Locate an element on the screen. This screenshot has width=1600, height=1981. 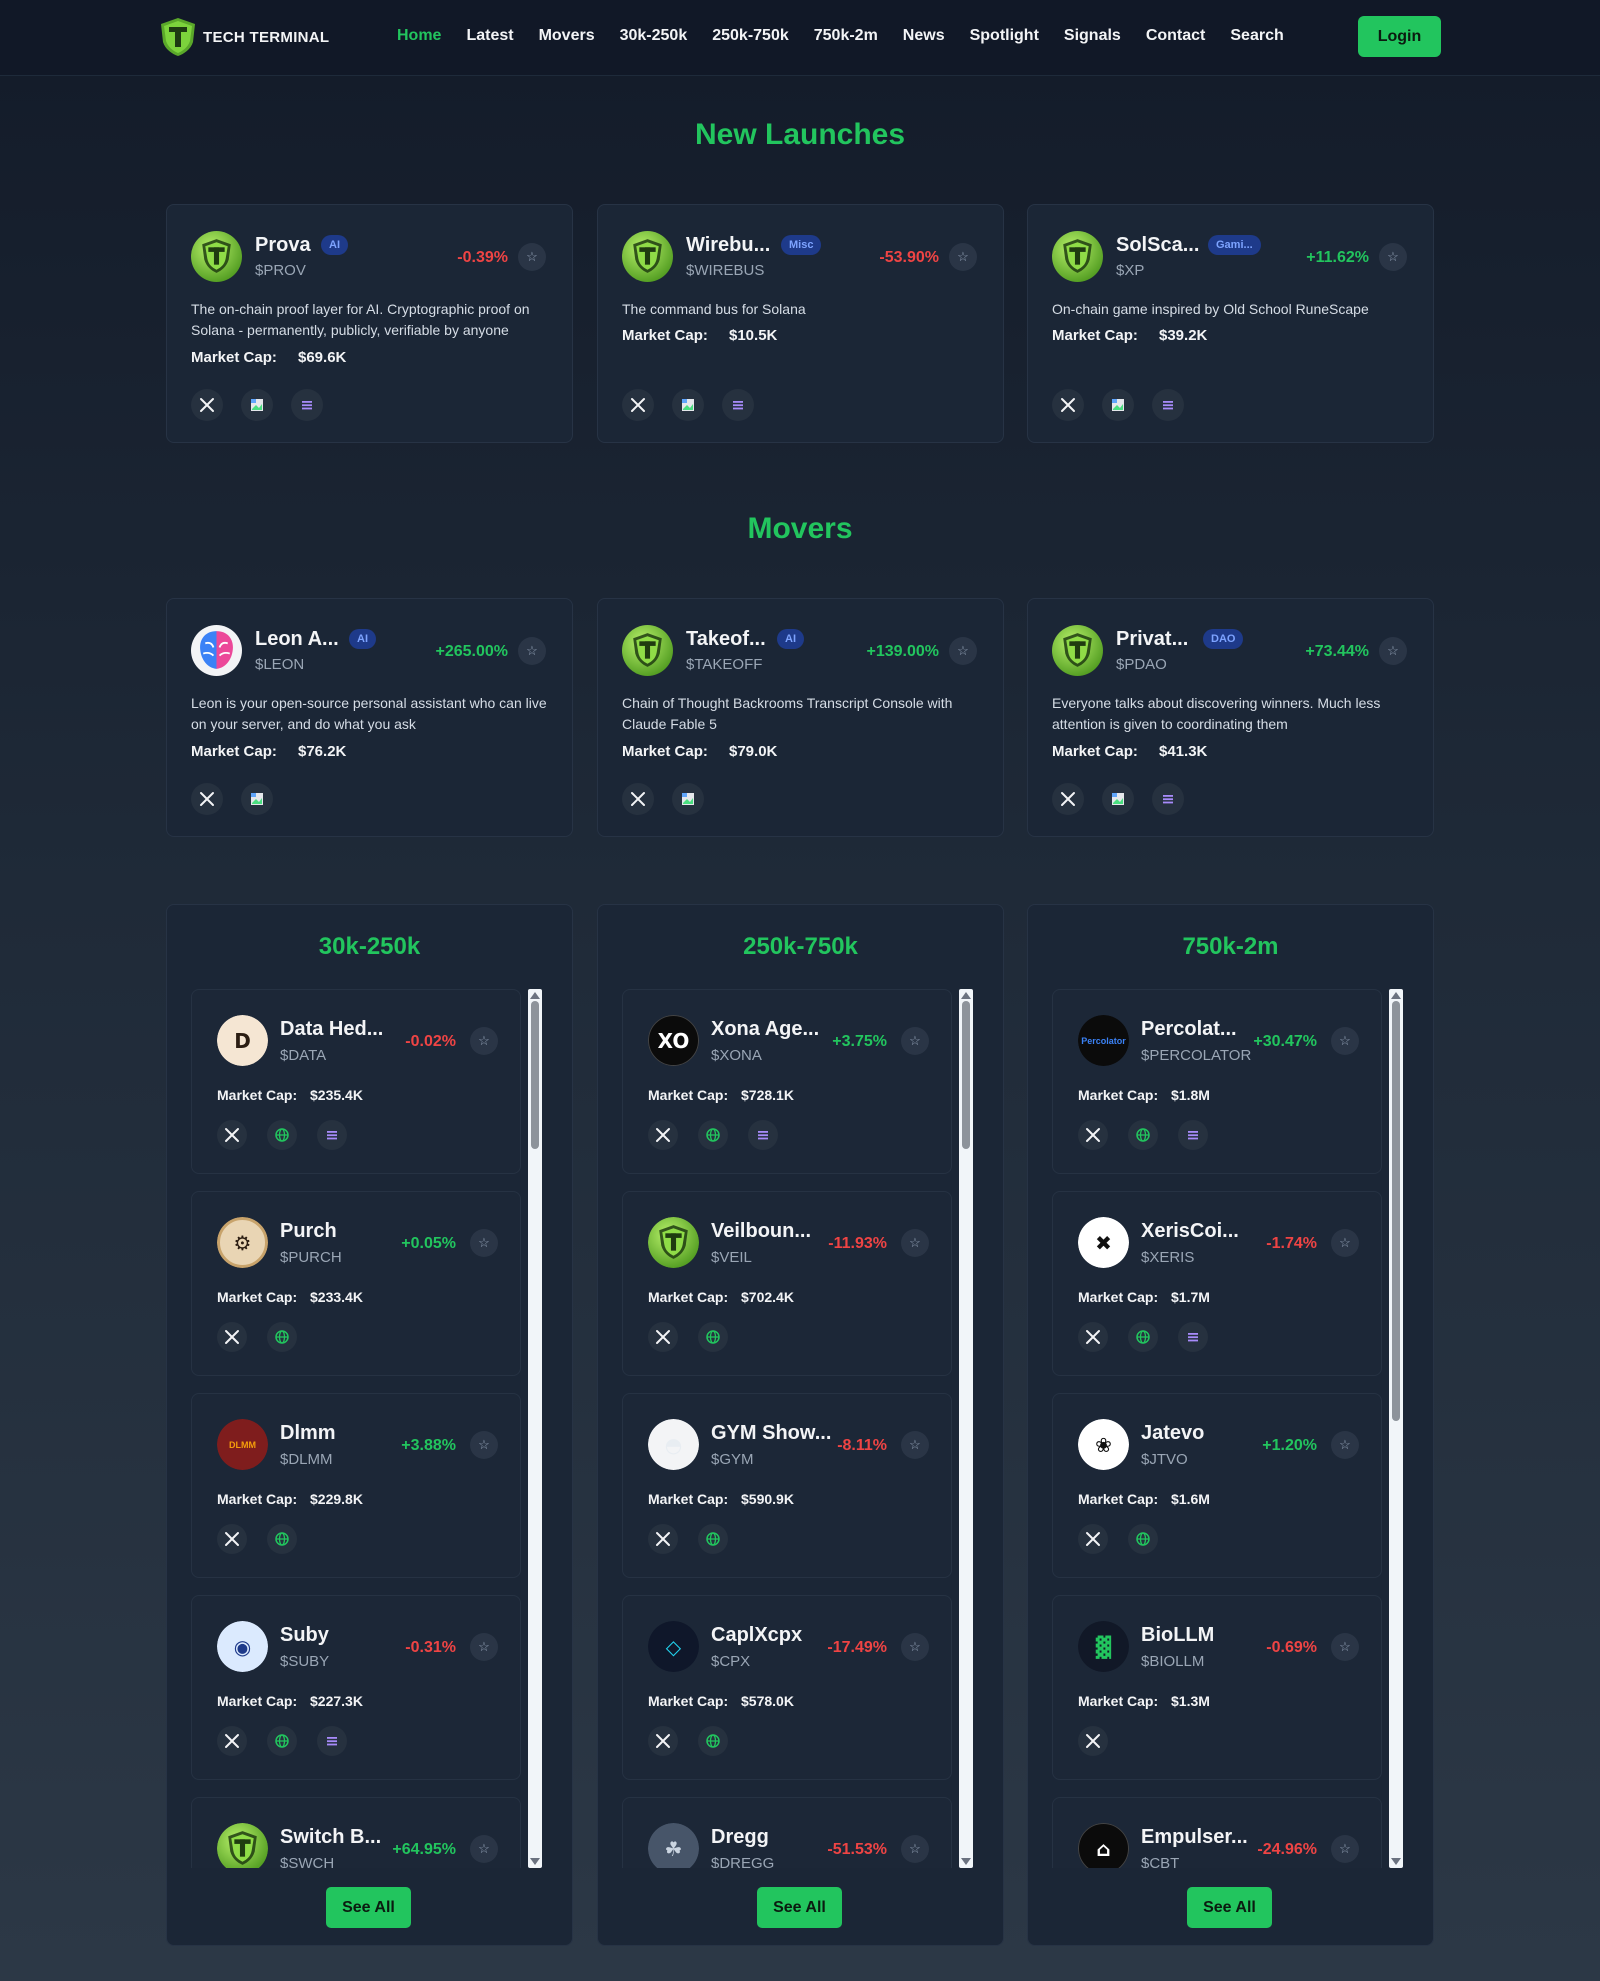
nav-750k-2m: 750k-2m is located at coordinates (846, 36).